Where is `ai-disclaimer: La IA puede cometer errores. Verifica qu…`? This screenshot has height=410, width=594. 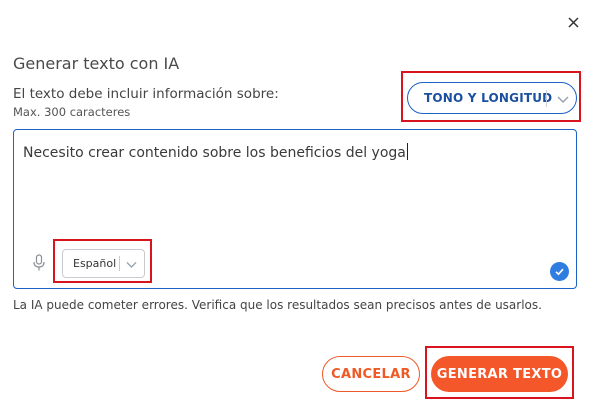
ai-disclaimer: La IA puede cometer errores. Verifica qu… is located at coordinates (277, 305).